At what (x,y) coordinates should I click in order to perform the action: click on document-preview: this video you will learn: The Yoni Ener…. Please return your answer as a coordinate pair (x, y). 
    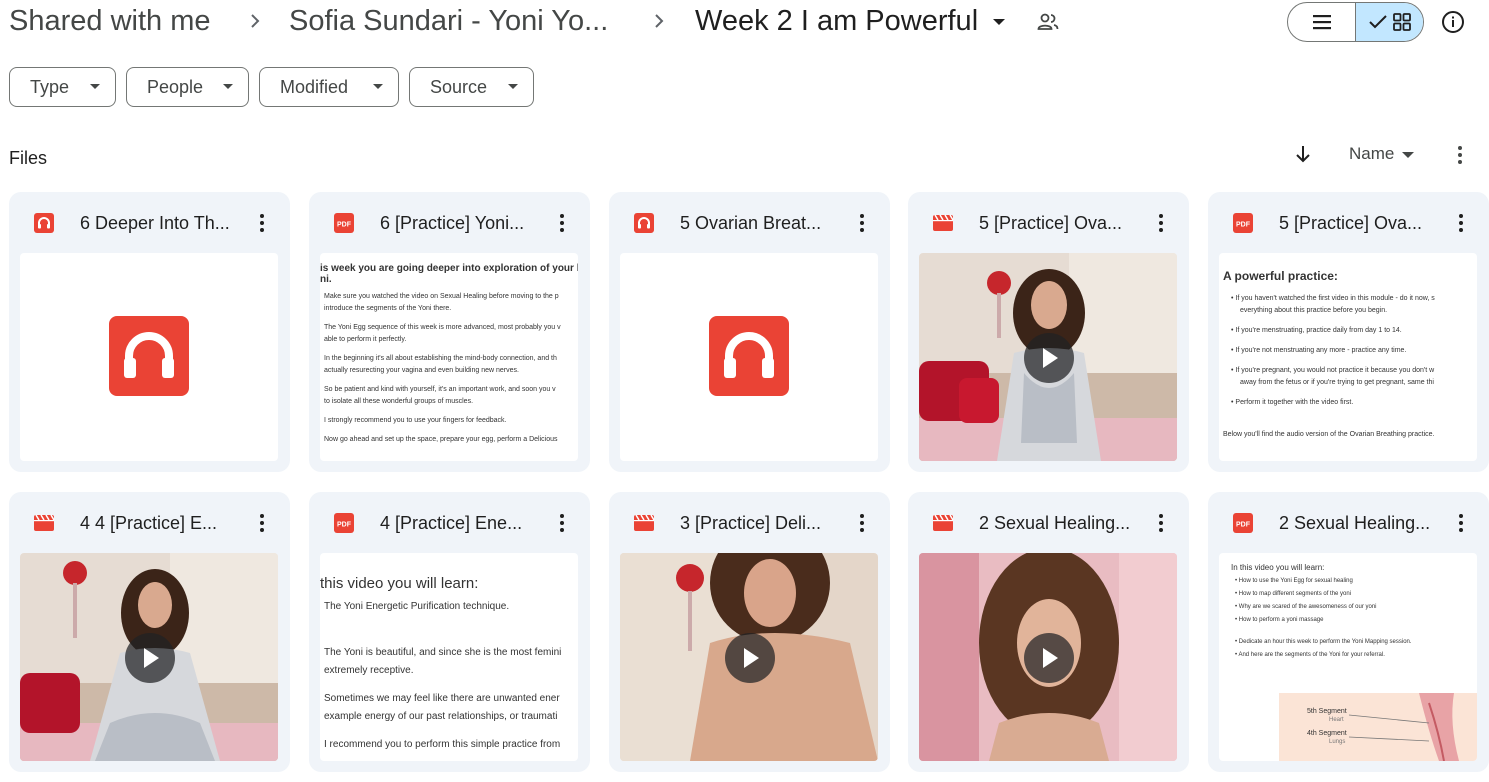
    Looking at the image, I should click on (449, 657).